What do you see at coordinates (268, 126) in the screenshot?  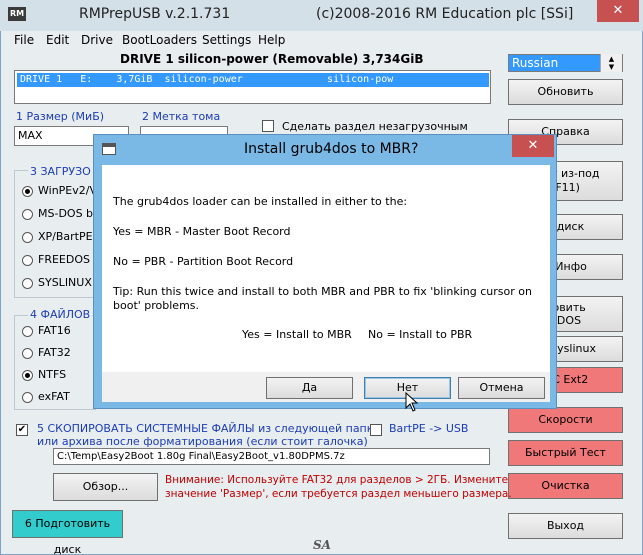 I see `nonboot-checkbox` at bounding box center [268, 126].